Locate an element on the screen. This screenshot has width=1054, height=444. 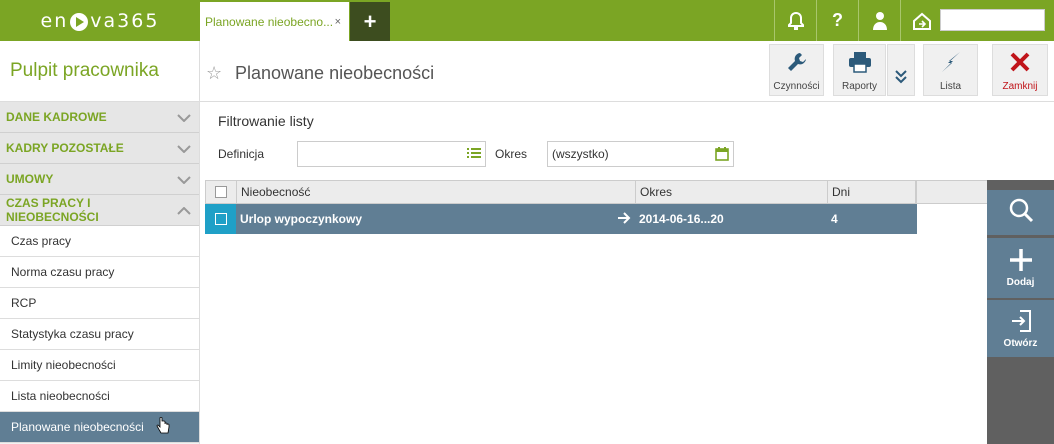
sidebar-group-kadry-pozostale: KADRY POZOSTAŁE is located at coordinates (99, 148).